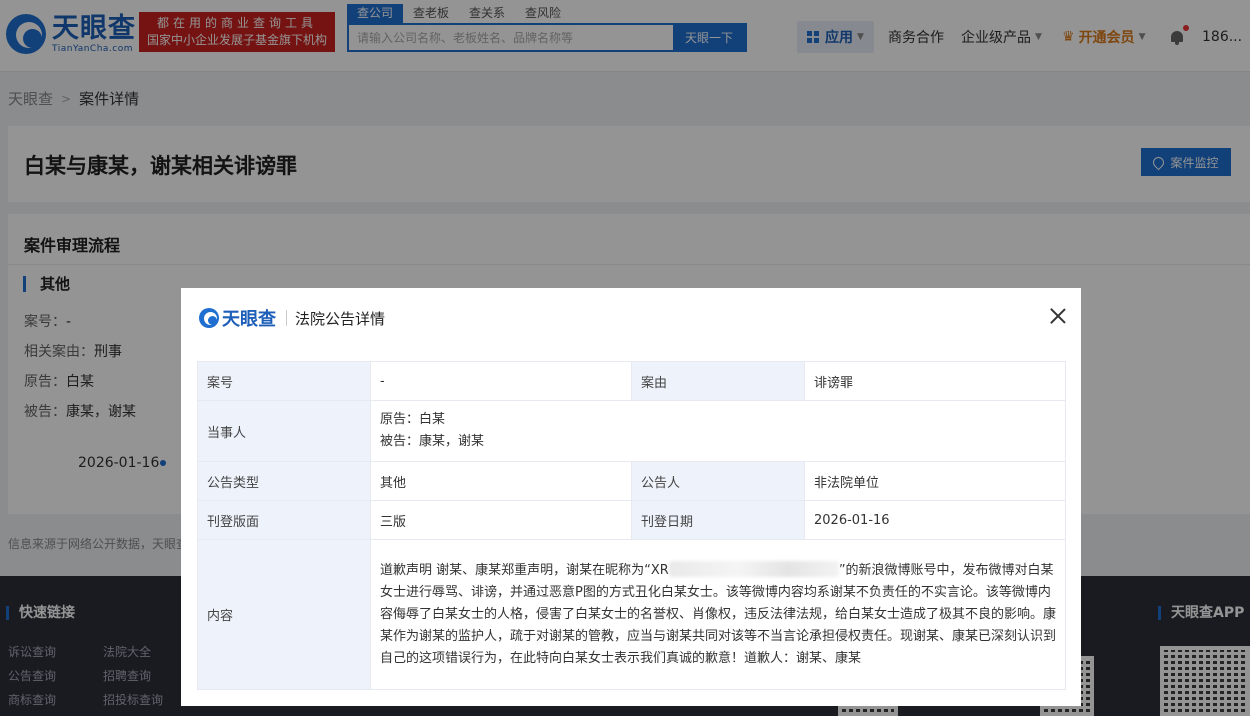 This screenshot has width=1250, height=716. I want to click on table-row: 案号 - 案由 诽谤罪, so click(631, 381).